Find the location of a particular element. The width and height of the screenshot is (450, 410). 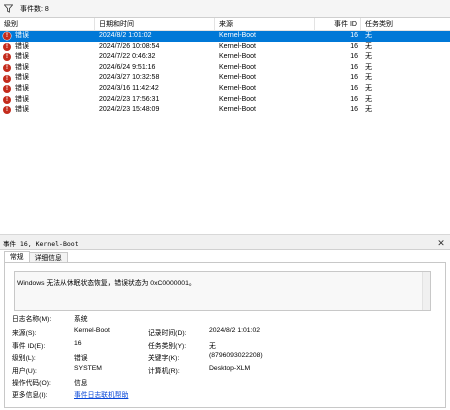

datetime-cell: 2024/7/22 0:46:32 is located at coordinates (127, 57).